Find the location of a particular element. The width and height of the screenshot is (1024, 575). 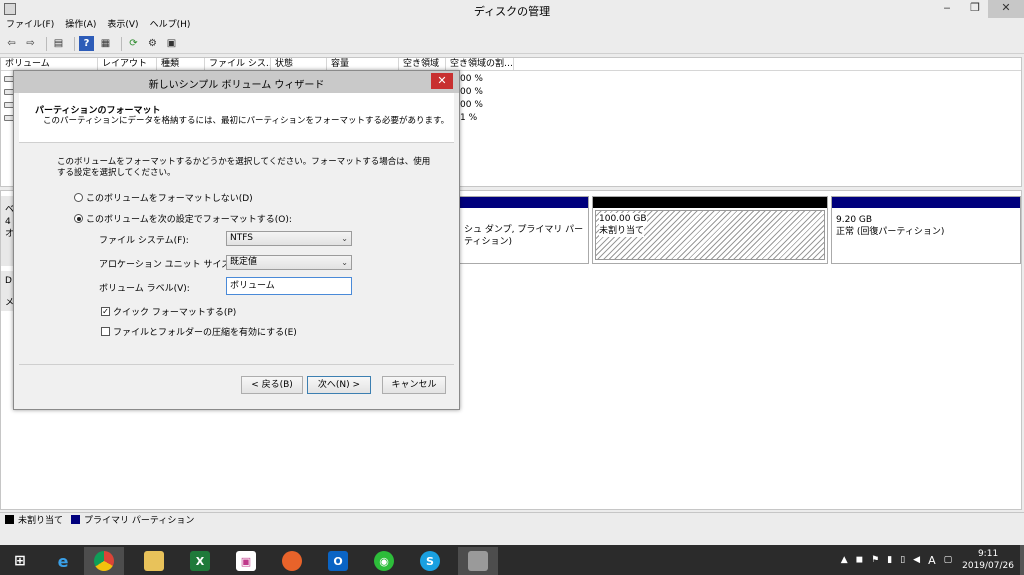

taskbar-excel: X is located at coordinates (200, 561).